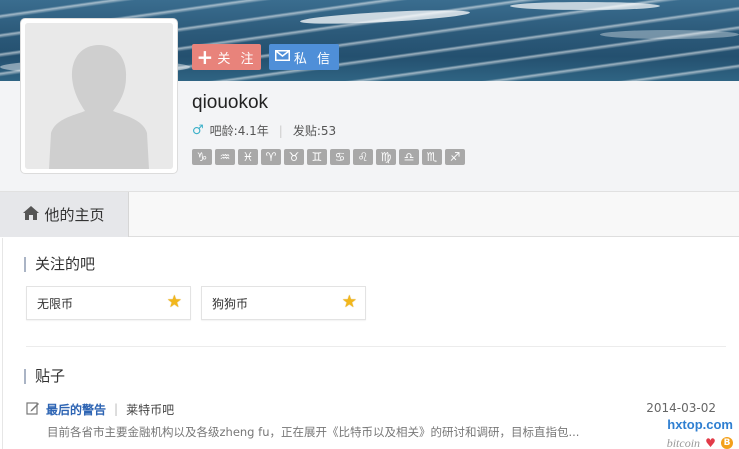  Describe the element at coordinates (313, 59) in the screenshot. I see `message-label: 私 信` at that location.